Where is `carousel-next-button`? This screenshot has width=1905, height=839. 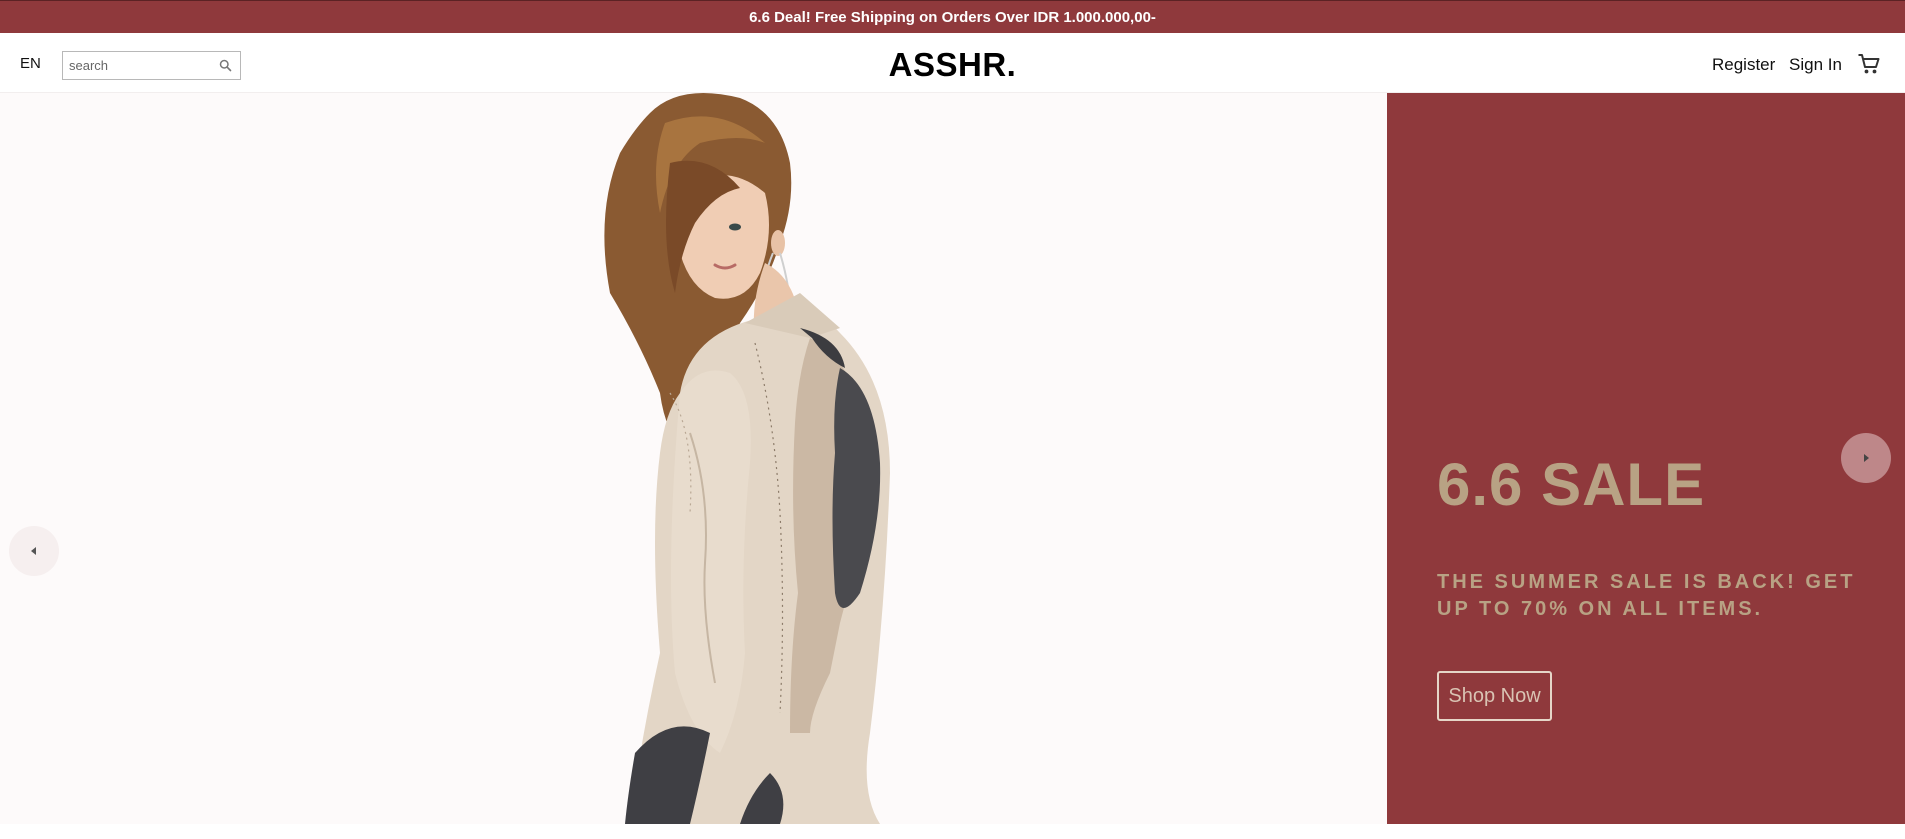
carousel-next-button is located at coordinates (1866, 458).